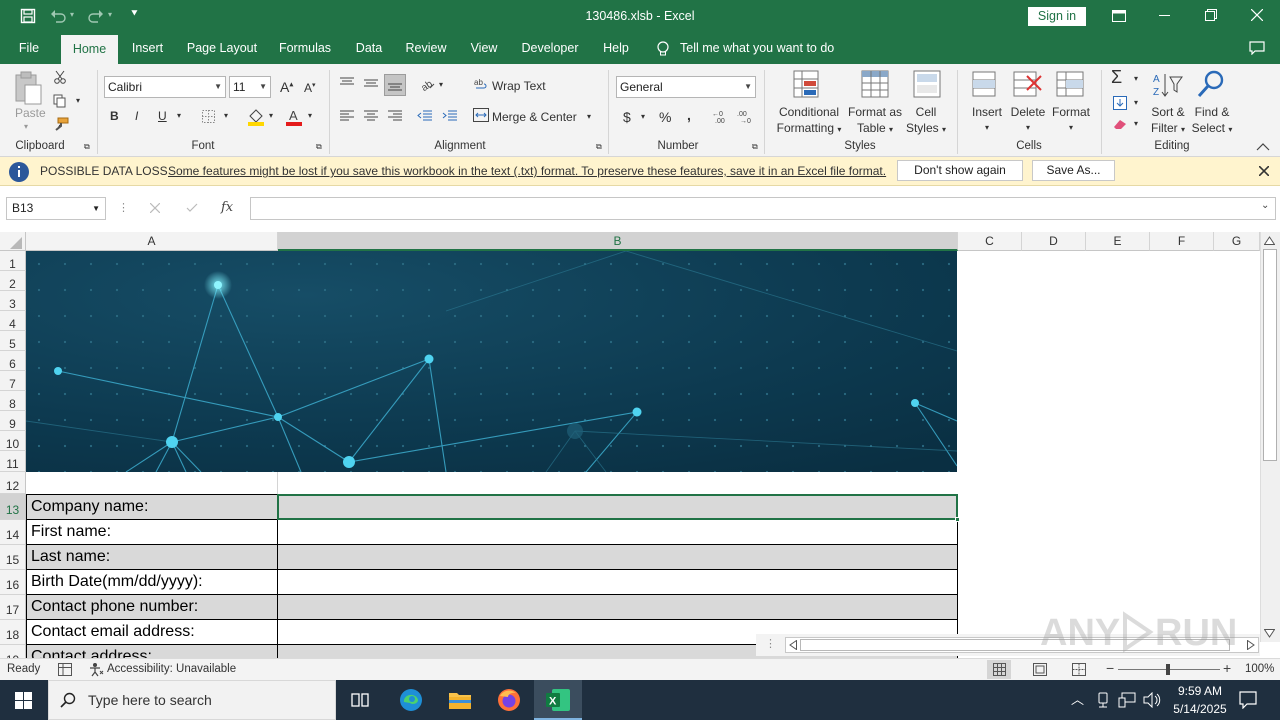 The image size is (1280, 720). What do you see at coordinates (89, 49) in the screenshot?
I see `tab-home: Home` at bounding box center [89, 49].